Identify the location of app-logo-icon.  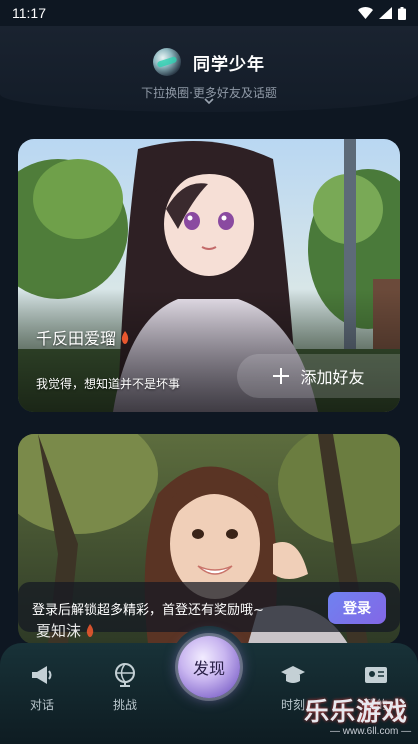
(167, 62).